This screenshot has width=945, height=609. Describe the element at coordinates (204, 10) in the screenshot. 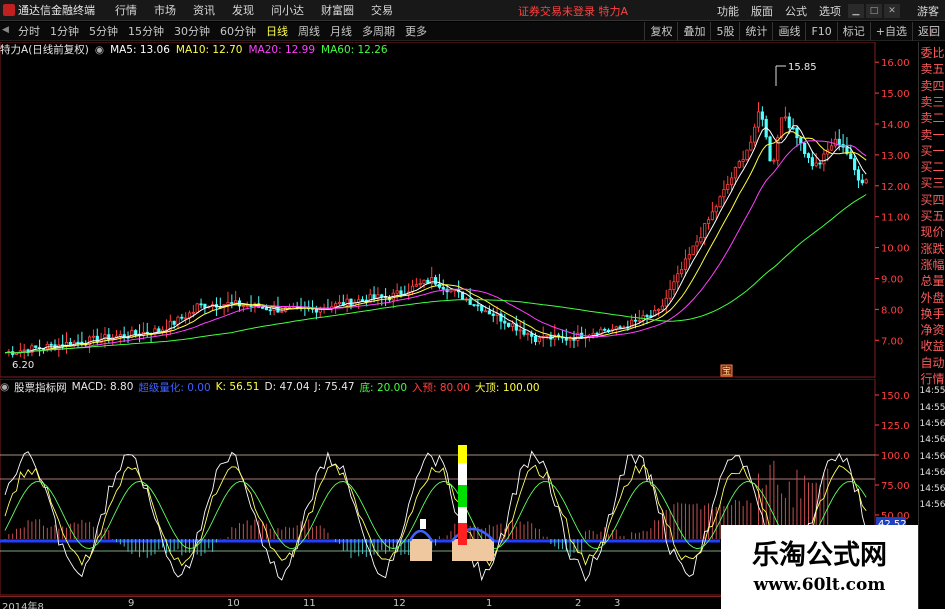

I see `menu-news: 资讯` at that location.